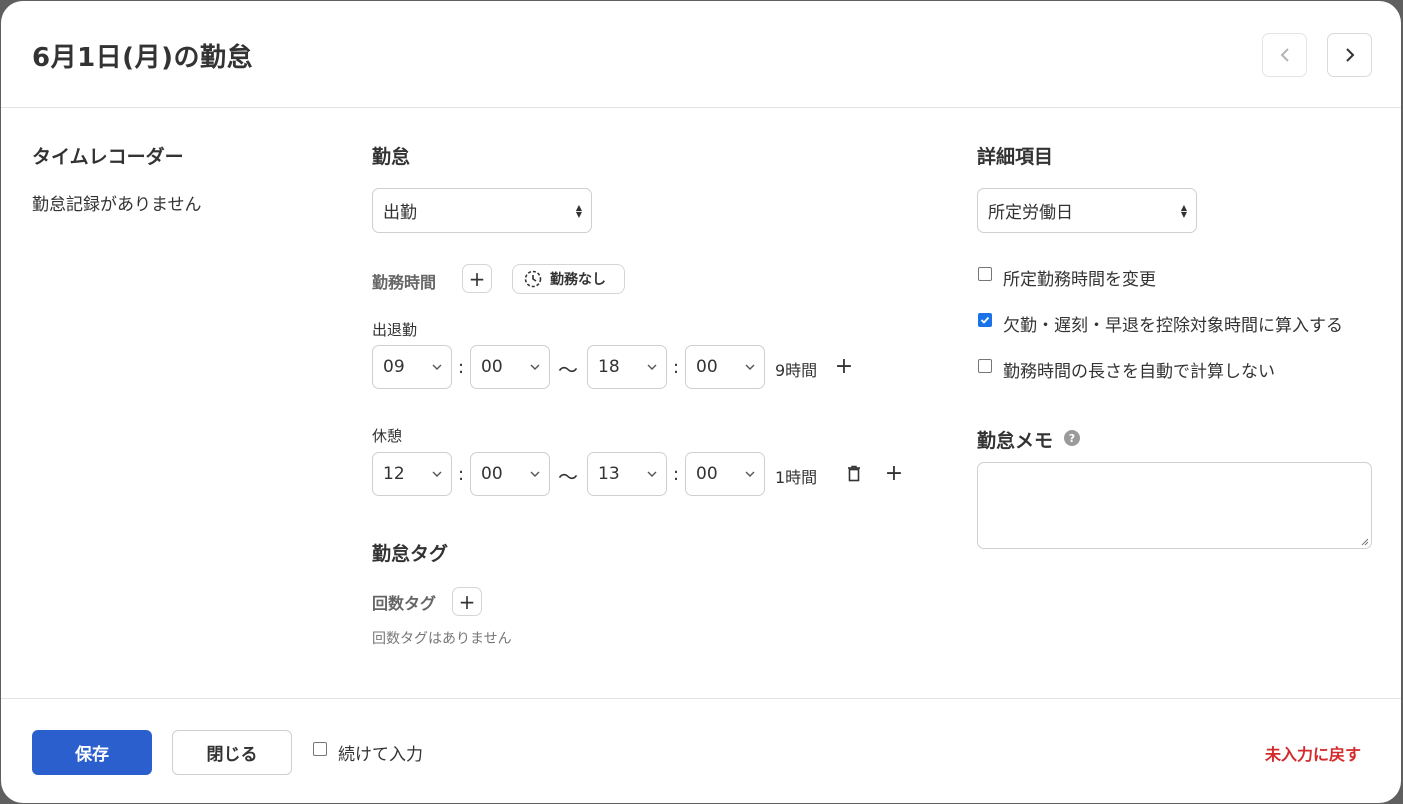 The height and width of the screenshot is (804, 1403). What do you see at coordinates (985, 274) in the screenshot?
I see `change-scheduled-hours-checkbox` at bounding box center [985, 274].